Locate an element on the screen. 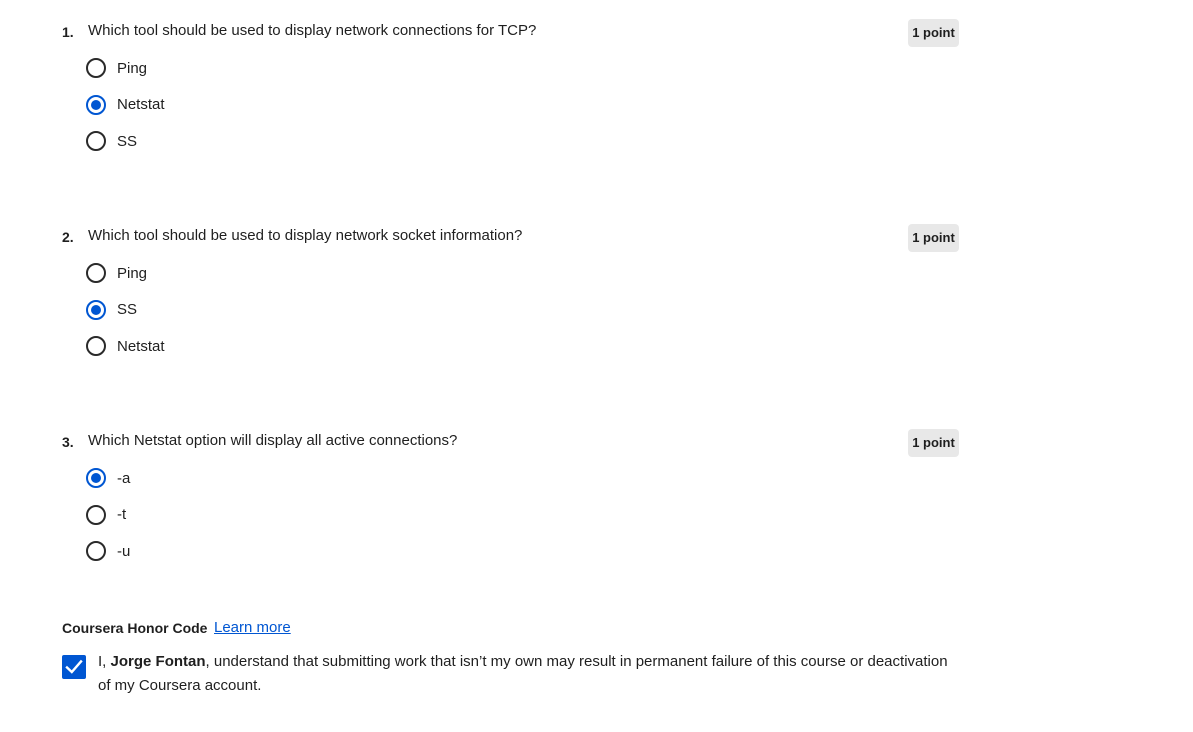 The image size is (1193, 732). option-t: -t is located at coordinates (108, 515).